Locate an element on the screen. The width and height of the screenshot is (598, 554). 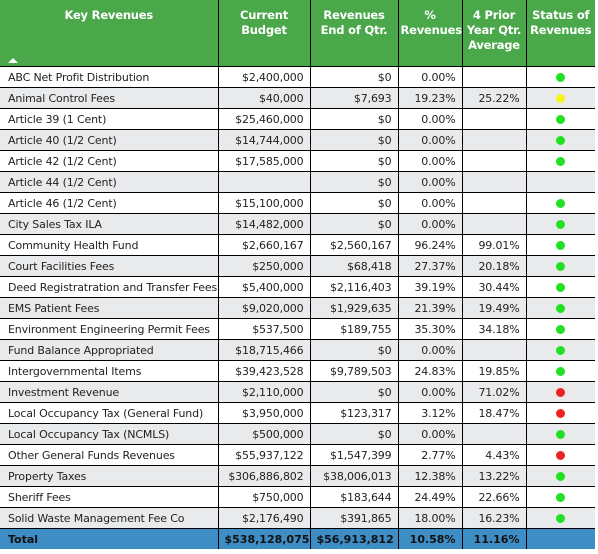
cell-pct-revenues: 3.12% is located at coordinates (429, 413).